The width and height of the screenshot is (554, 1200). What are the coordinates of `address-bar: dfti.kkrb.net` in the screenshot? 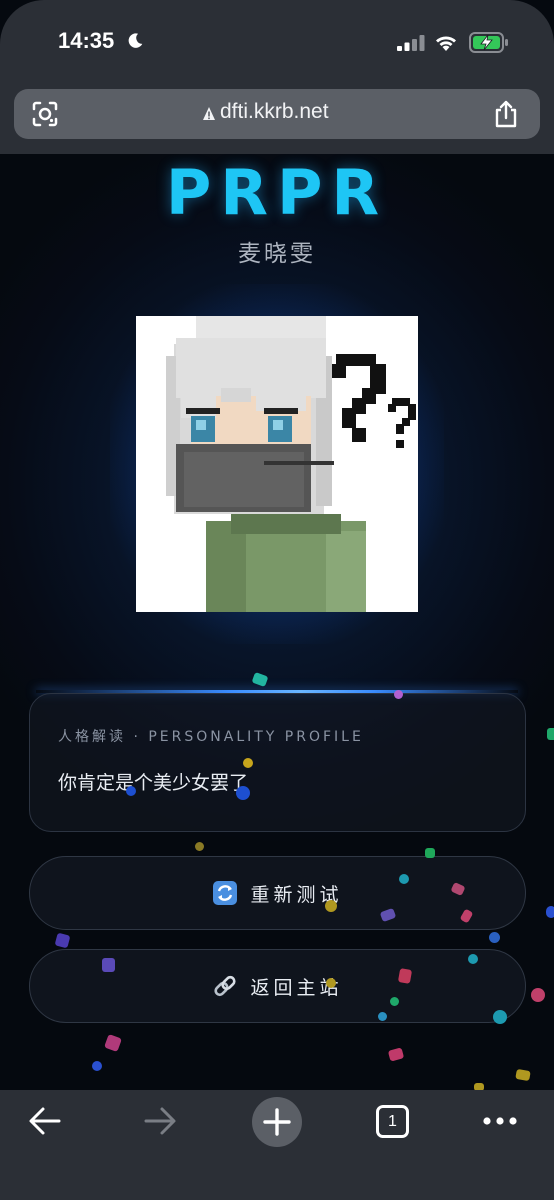 It's located at (277, 114).